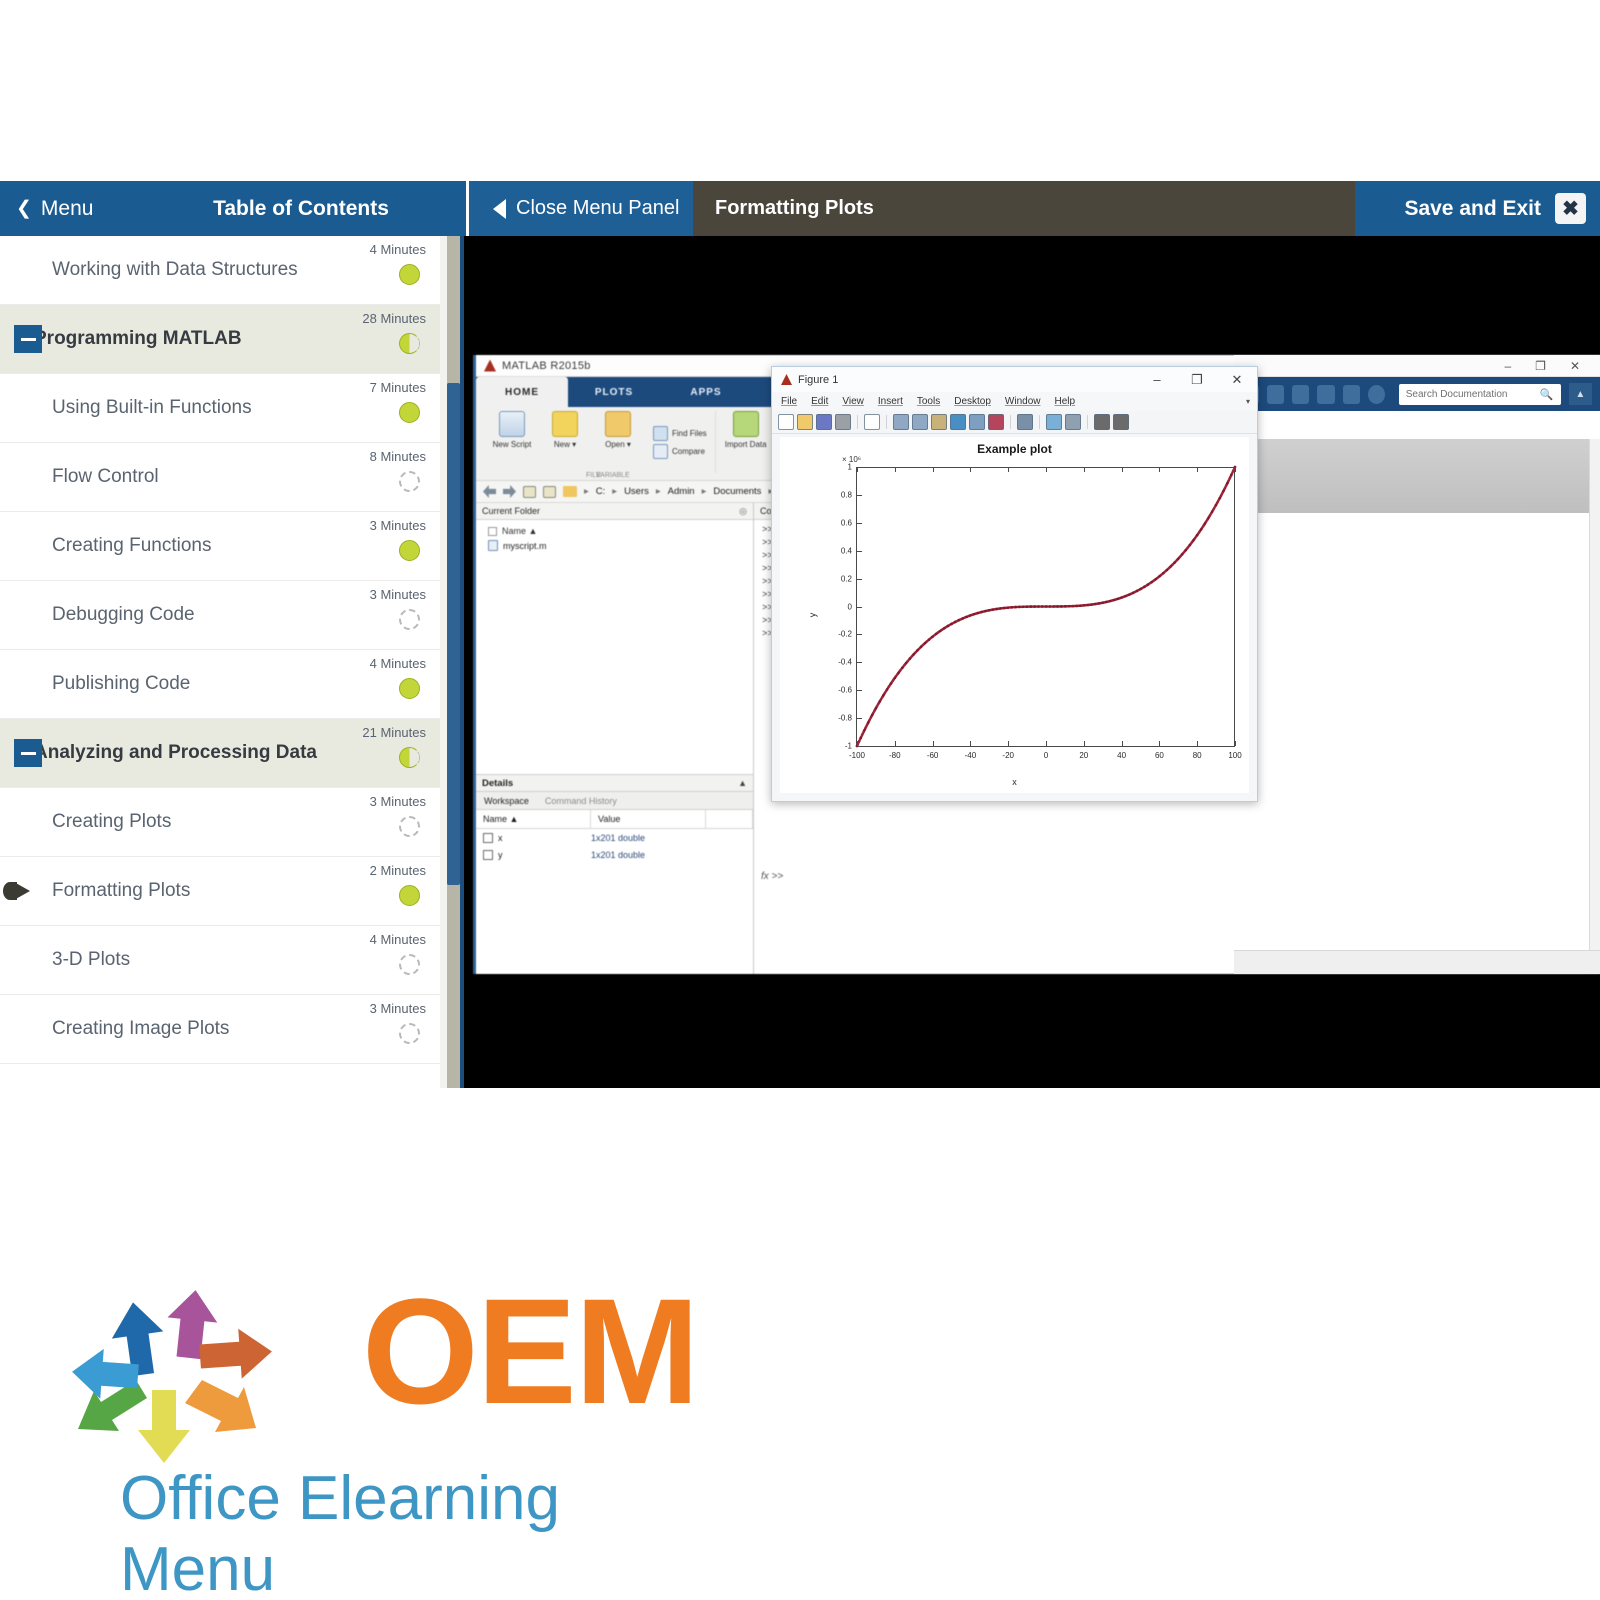 Image resolution: width=1600 pixels, height=1600 pixels. Describe the element at coordinates (1594, 694) in the screenshot. I see `documentation-scrollbar` at that location.